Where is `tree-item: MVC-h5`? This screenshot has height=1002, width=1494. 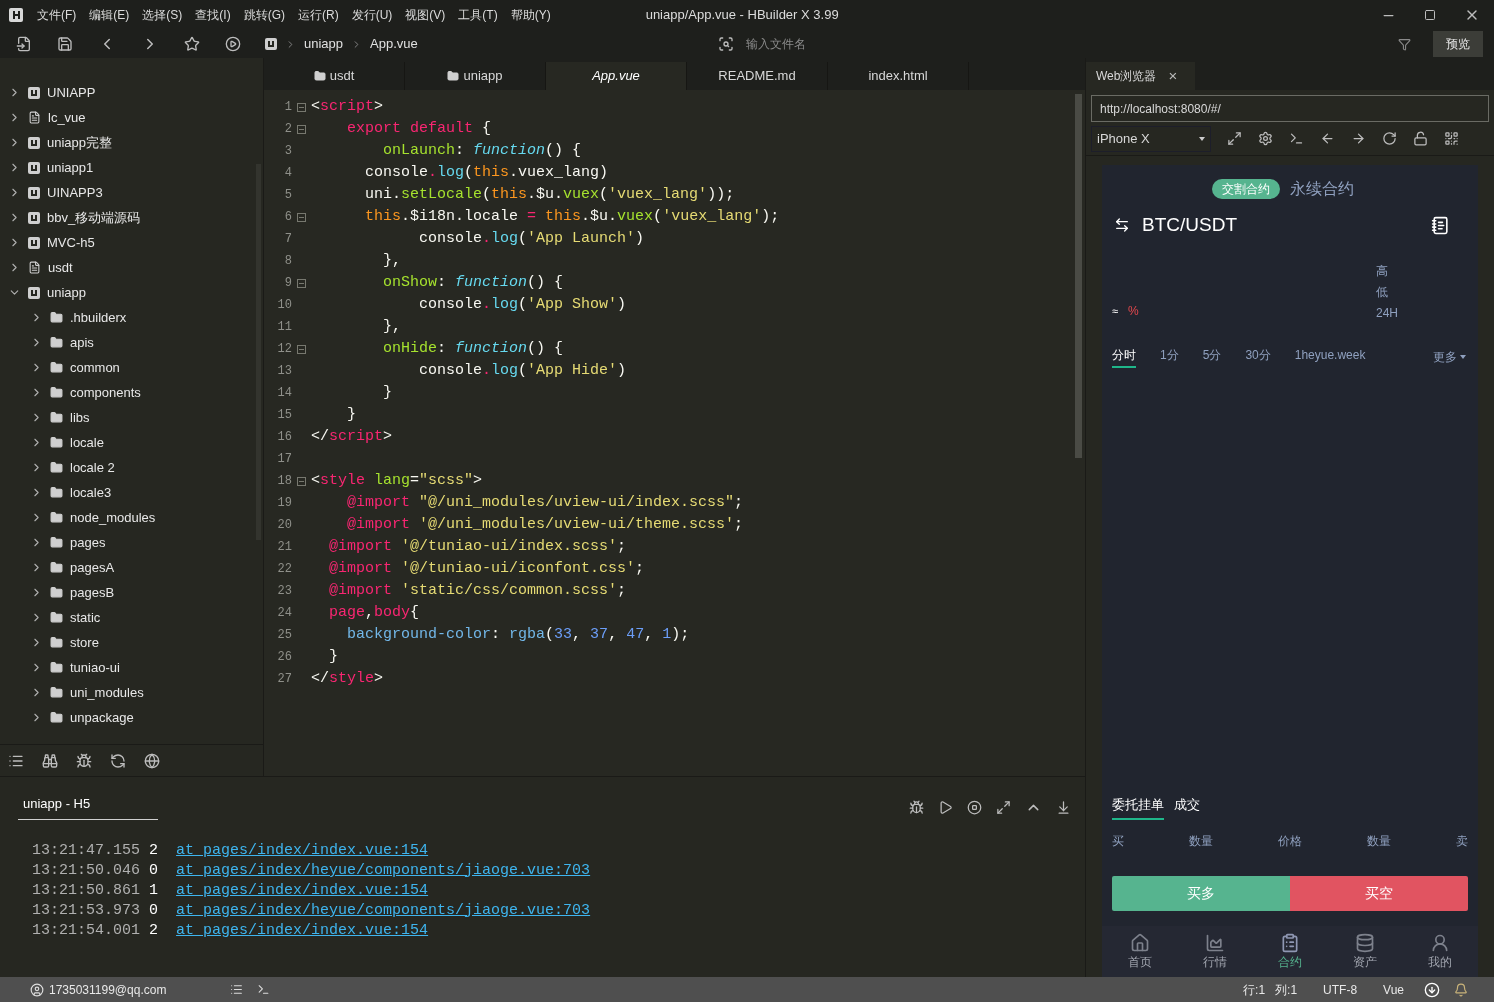 tree-item: MVC-h5 is located at coordinates (131, 242).